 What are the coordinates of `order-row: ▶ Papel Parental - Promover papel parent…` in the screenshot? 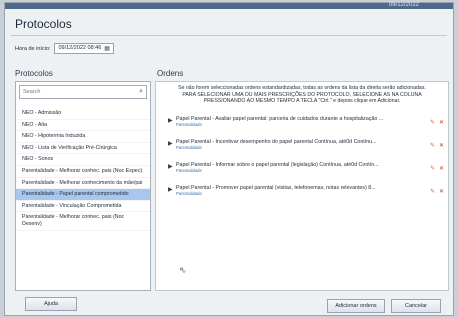 It's located at (306, 195).